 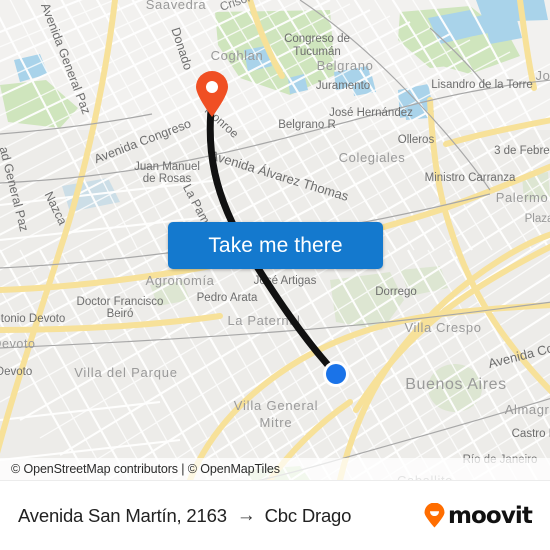 What do you see at coordinates (396, 292) in the screenshot?
I see `map-label: Dorrego` at bounding box center [396, 292].